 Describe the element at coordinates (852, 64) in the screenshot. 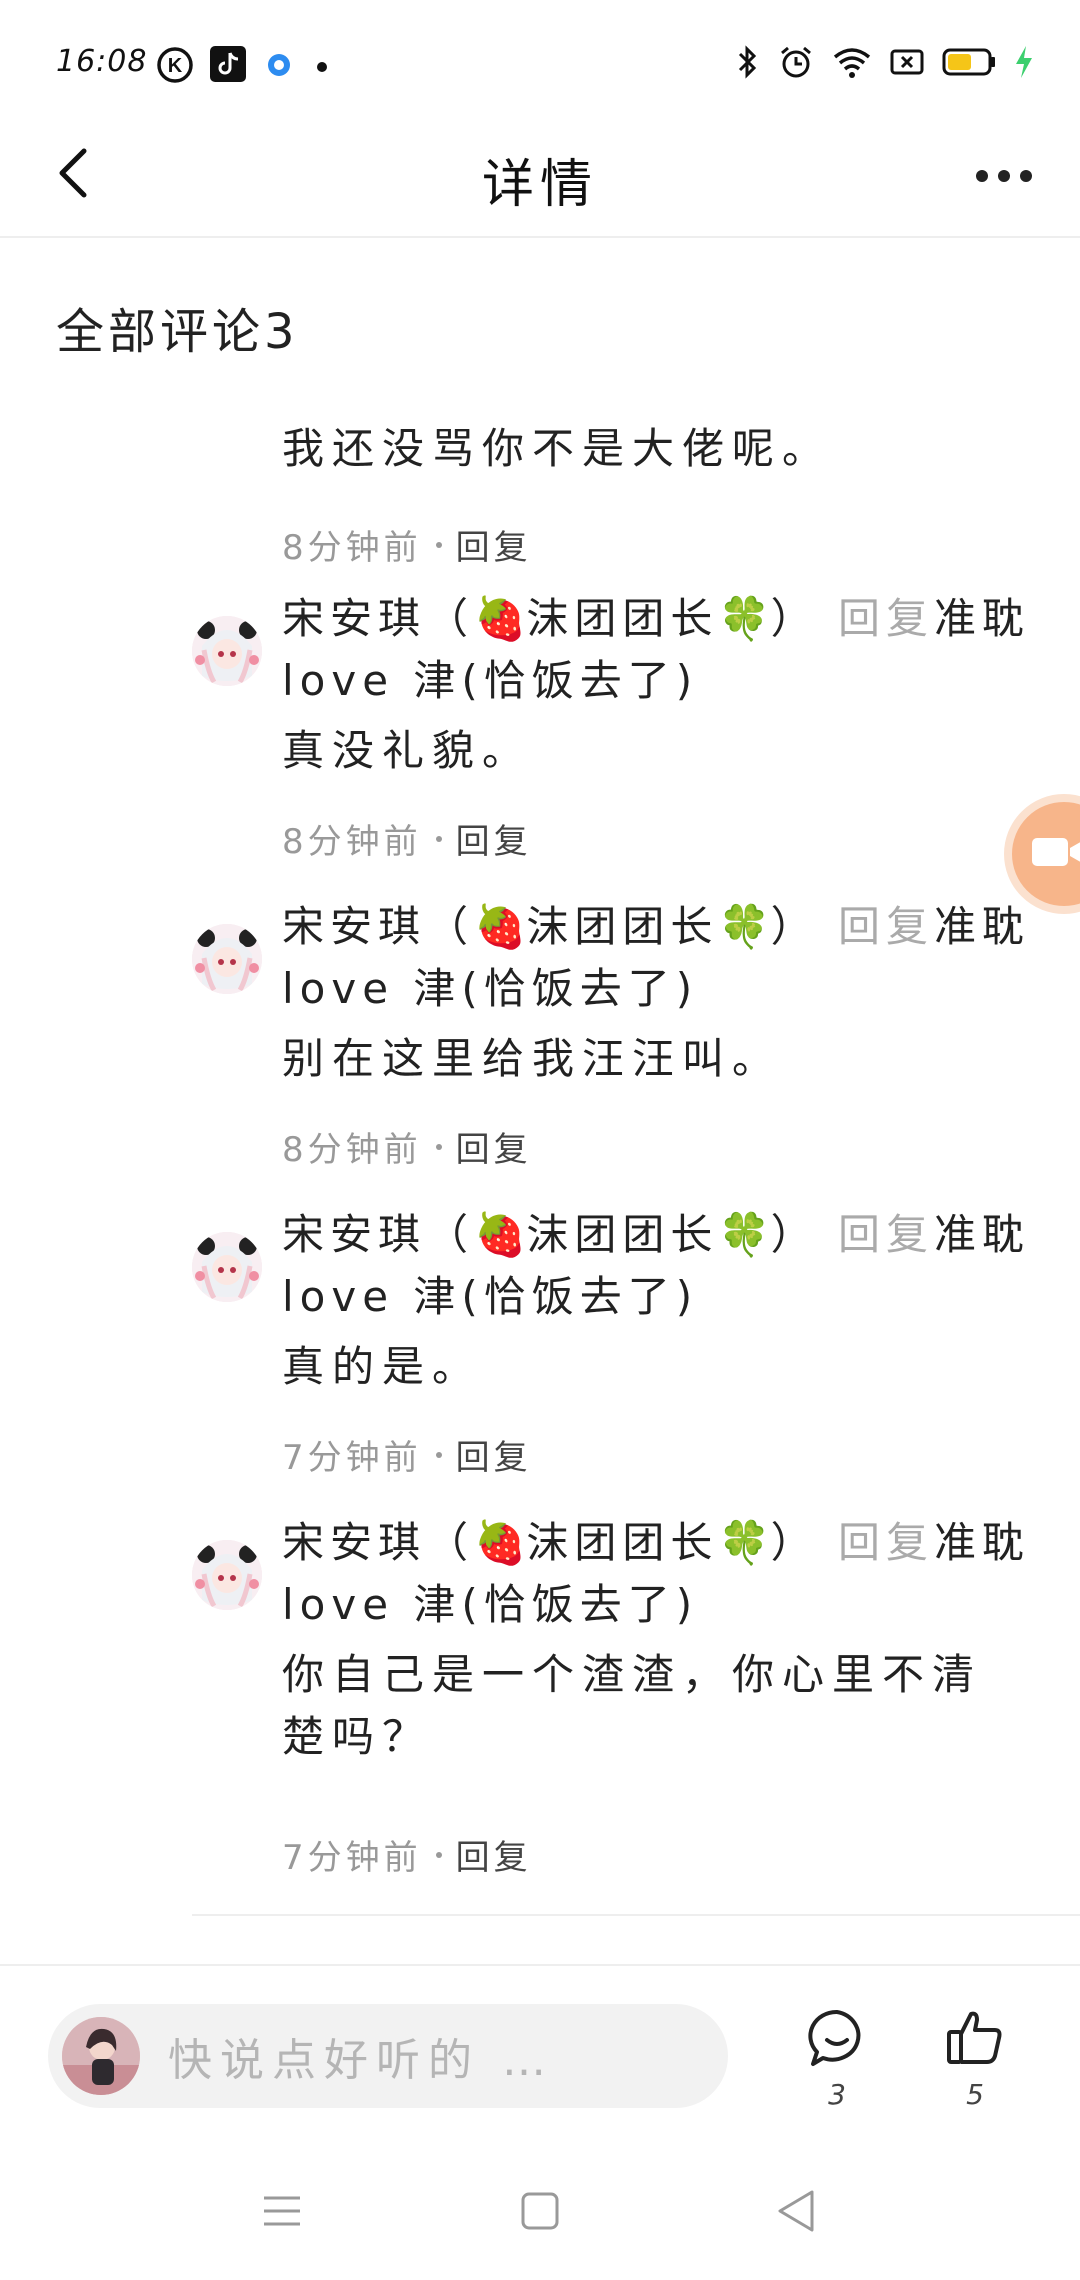

I see `wifi-icon` at that location.